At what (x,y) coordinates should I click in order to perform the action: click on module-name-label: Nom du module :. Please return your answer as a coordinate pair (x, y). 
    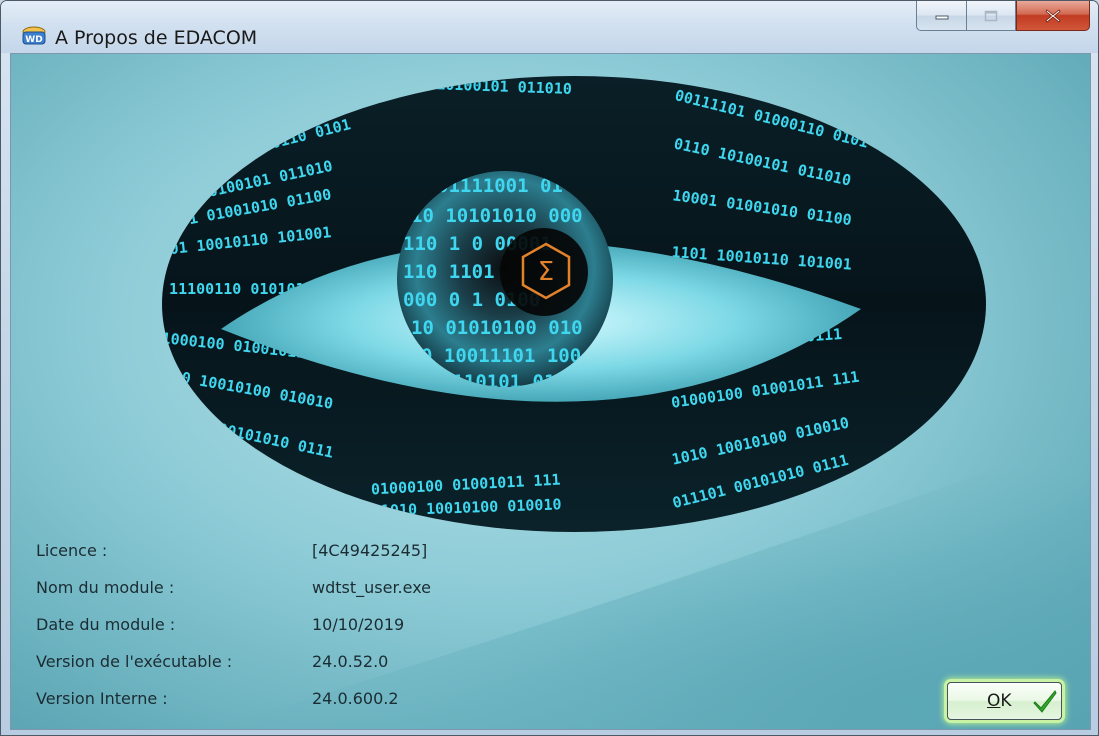
    Looking at the image, I should click on (105, 587).